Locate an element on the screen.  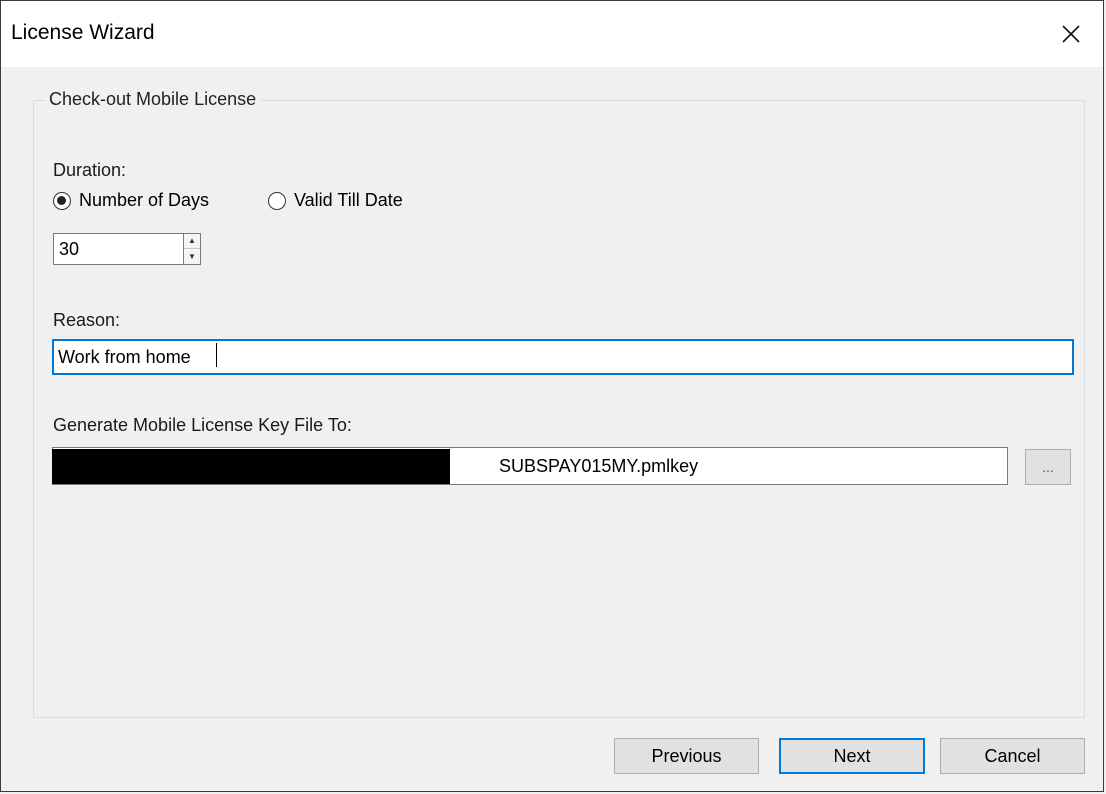
cancel-button: Cancel is located at coordinates (1012, 756).